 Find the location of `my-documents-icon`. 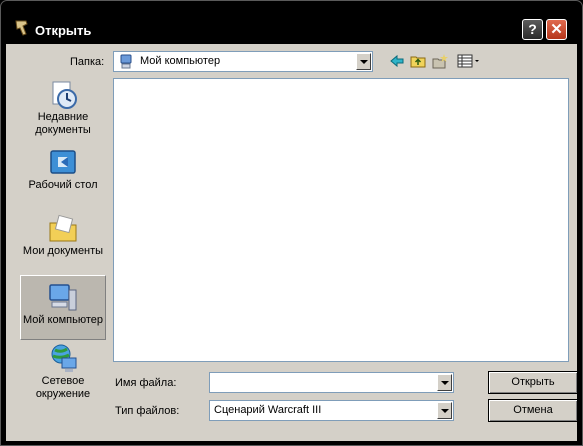

my-documents-icon is located at coordinates (63, 228).